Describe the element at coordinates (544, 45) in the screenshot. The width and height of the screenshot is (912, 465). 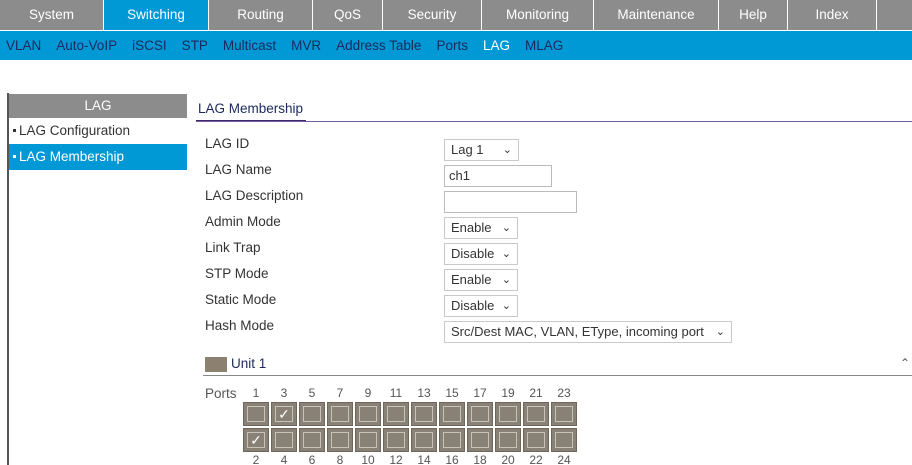
I see `subnav-item-mlag: MLAG` at that location.